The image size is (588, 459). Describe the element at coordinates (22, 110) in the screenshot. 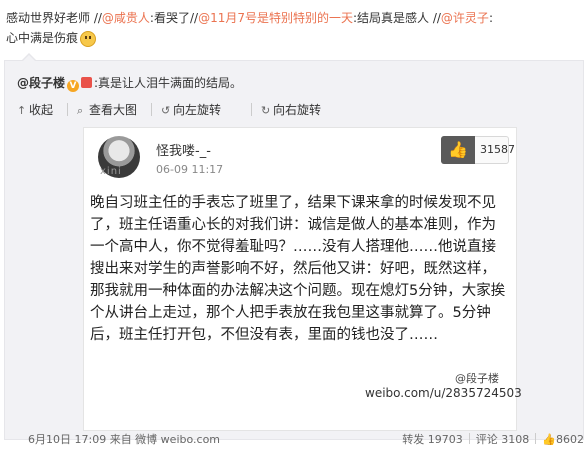

I see `collapse-icon: ↑` at that location.